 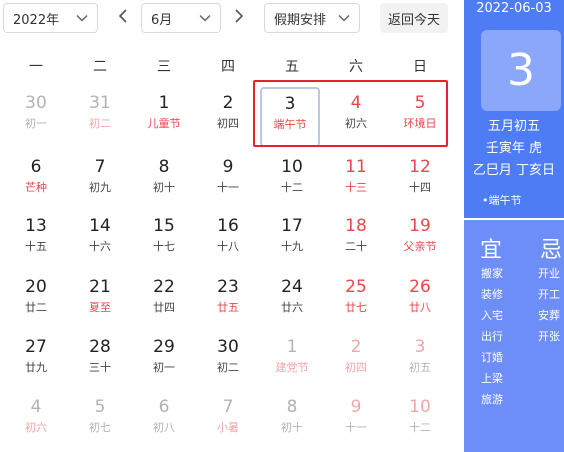 I want to click on yi-item: 上梁, so click(x=492, y=378).